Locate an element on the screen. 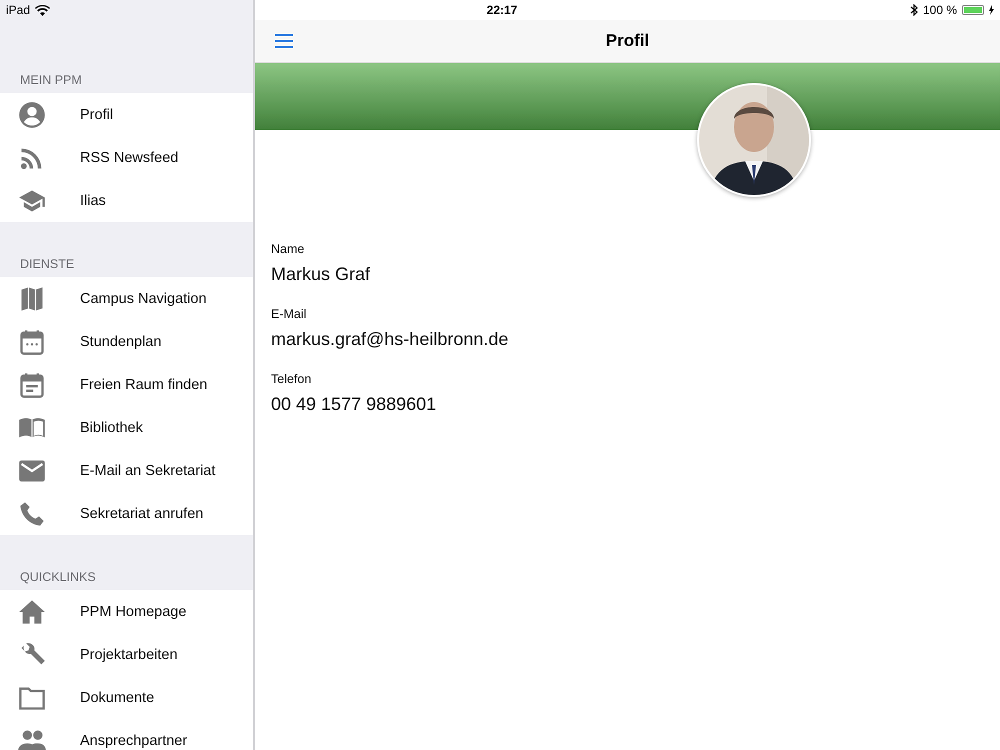 This screenshot has height=750, width=1000. battery-icon is located at coordinates (973, 10).